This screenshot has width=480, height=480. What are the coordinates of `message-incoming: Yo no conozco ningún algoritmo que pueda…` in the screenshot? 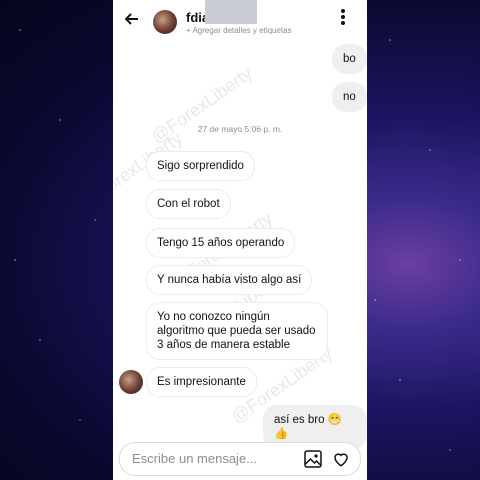 It's located at (237, 331).